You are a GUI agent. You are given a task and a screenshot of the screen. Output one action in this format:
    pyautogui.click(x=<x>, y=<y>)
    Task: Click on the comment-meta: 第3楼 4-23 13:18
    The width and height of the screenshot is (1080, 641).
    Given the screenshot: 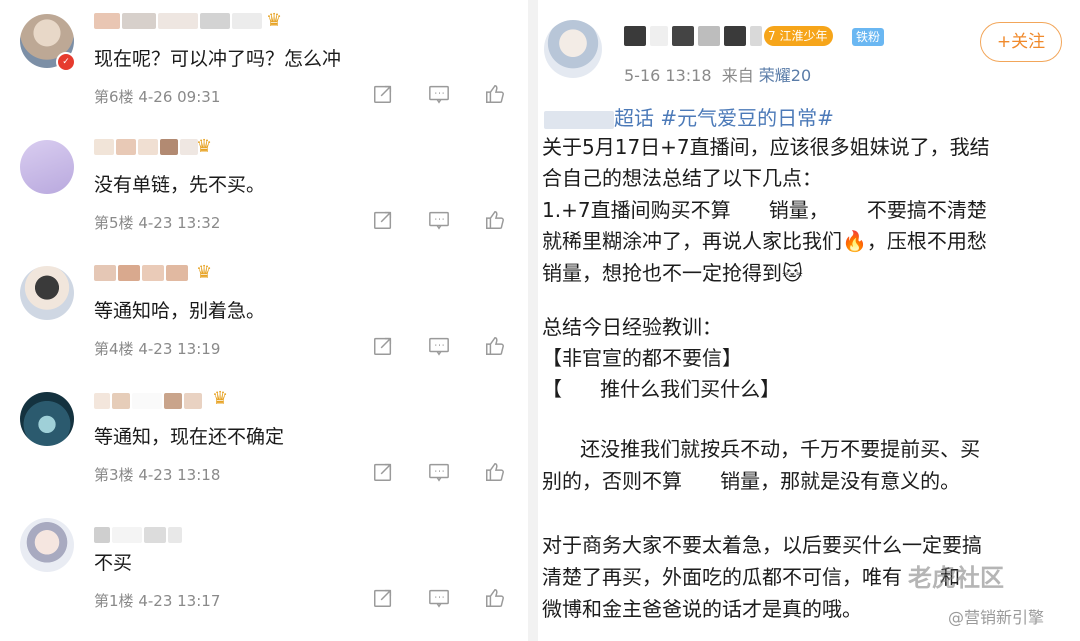 What is the action you would take?
    pyautogui.click(x=157, y=474)
    